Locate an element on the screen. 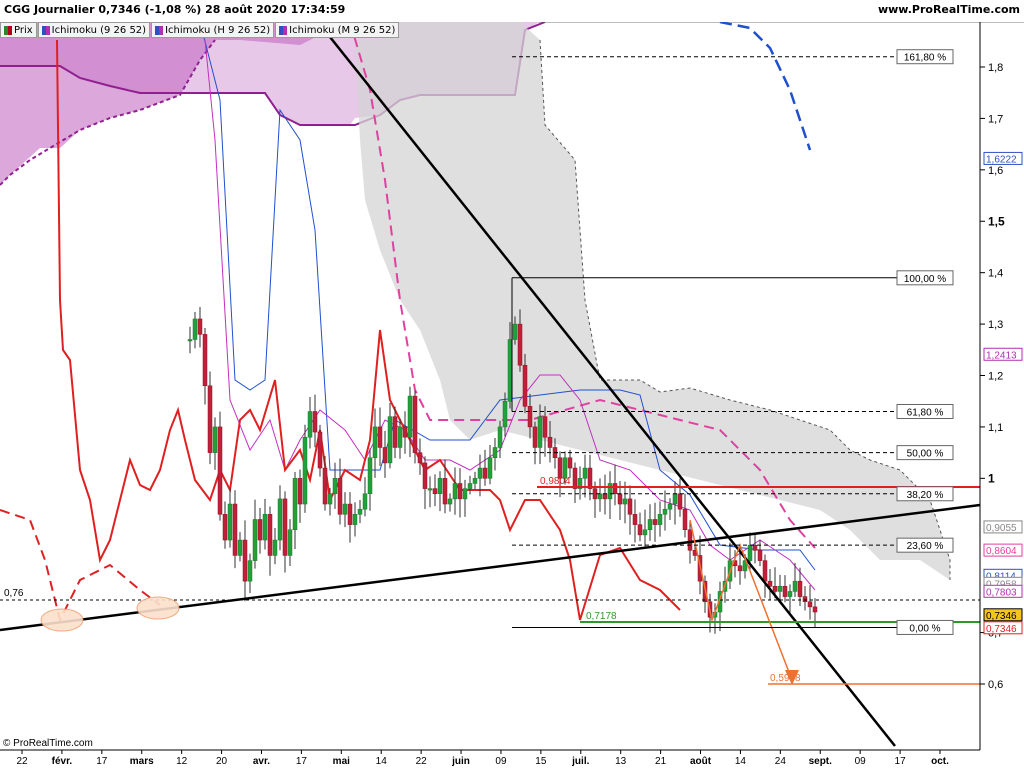  legend-item: Ichimoku (M 9 26 52) is located at coordinates (337, 30).